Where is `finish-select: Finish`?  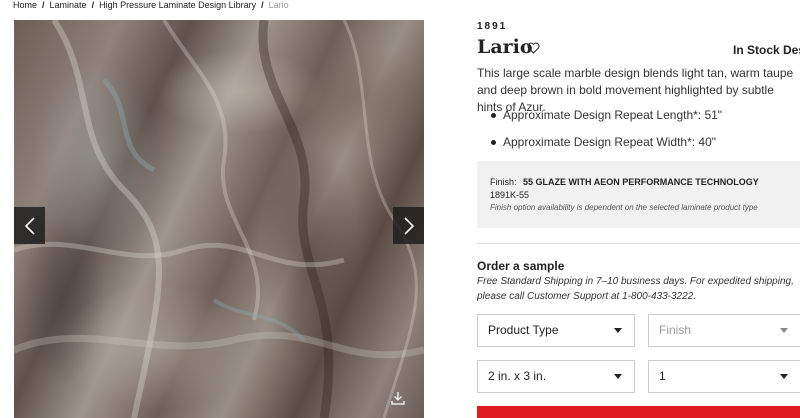 finish-select: Finish is located at coordinates (724, 330).